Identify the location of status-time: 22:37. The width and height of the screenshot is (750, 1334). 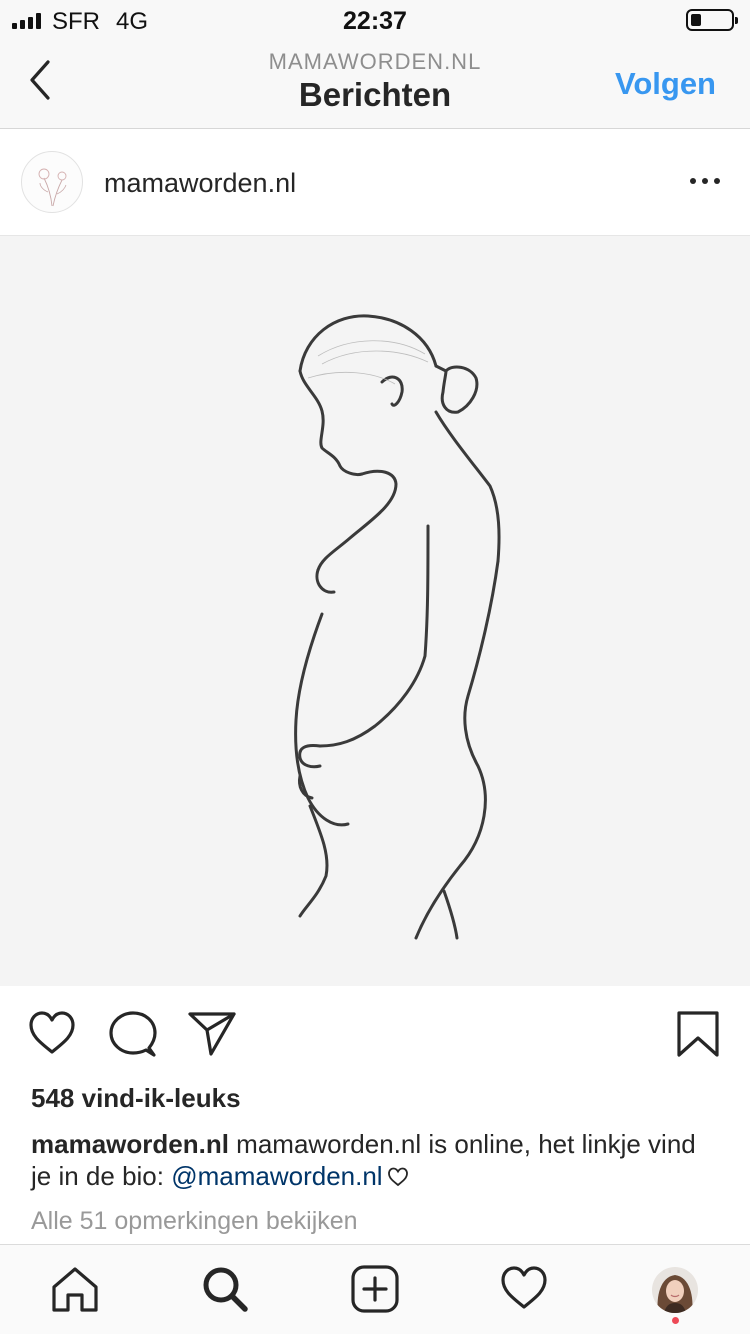
(375, 21).